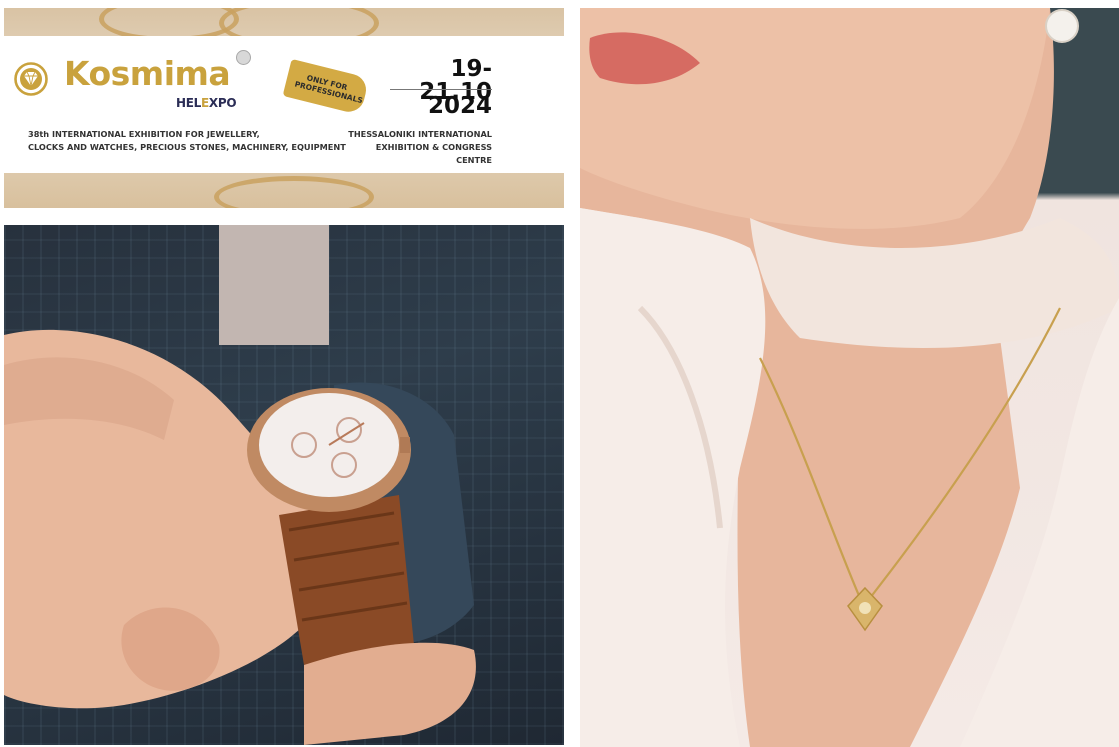 Image resolution: width=1119 pixels, height=747 pixels. Describe the element at coordinates (243, 57) in the screenshot. I see `registered-badge-icon` at that location.